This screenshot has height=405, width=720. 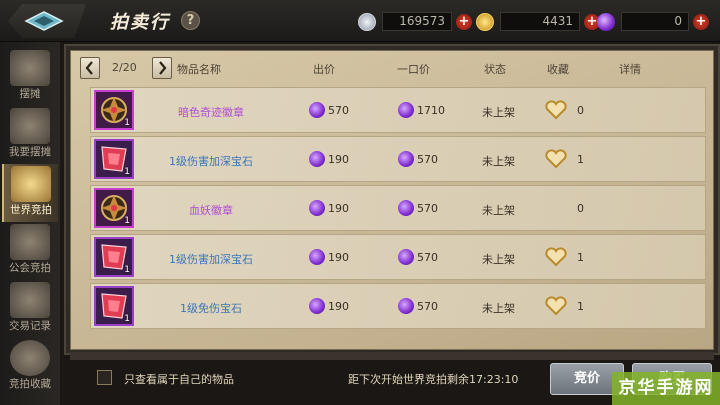 I want to click on sidebar-item-world-auction: 世界竞拍, so click(x=30, y=193).